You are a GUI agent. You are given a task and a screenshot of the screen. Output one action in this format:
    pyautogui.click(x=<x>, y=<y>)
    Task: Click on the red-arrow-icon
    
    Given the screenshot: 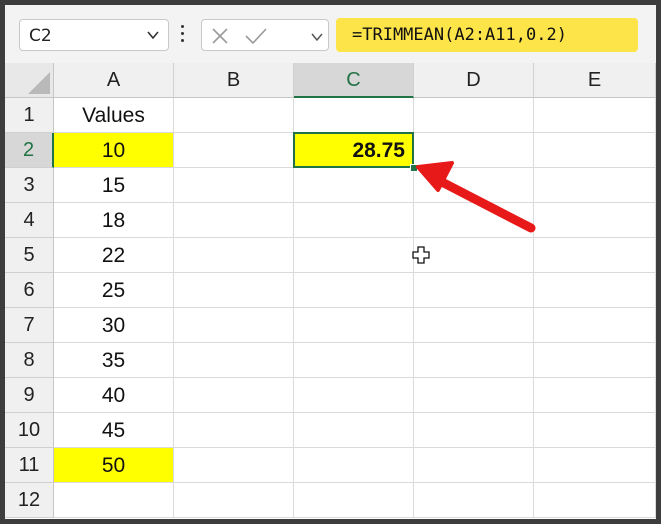 What is the action you would take?
    pyautogui.click(x=476, y=197)
    